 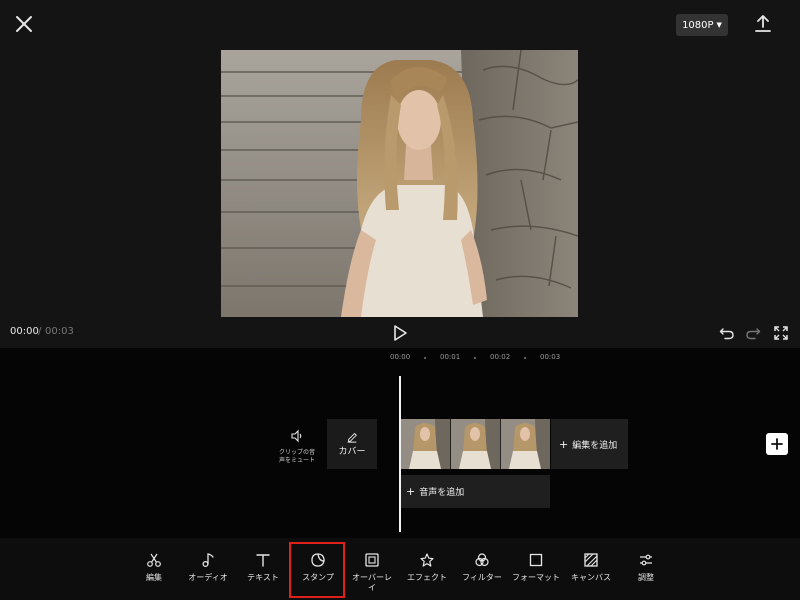 What do you see at coordinates (208, 560) in the screenshot?
I see `music-note-icon` at bounding box center [208, 560].